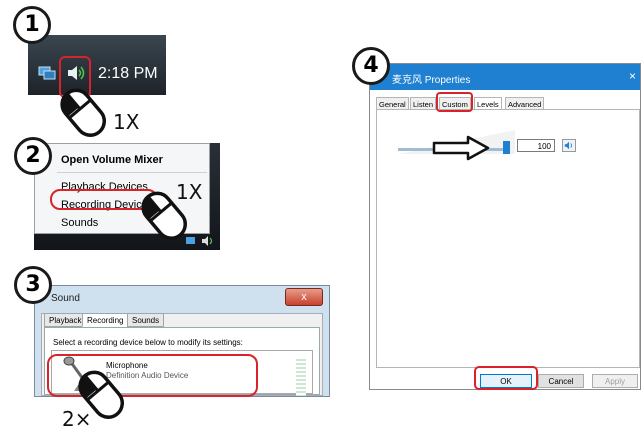 This screenshot has height=432, width=643. I want to click on apply-button: Apply, so click(615, 381).